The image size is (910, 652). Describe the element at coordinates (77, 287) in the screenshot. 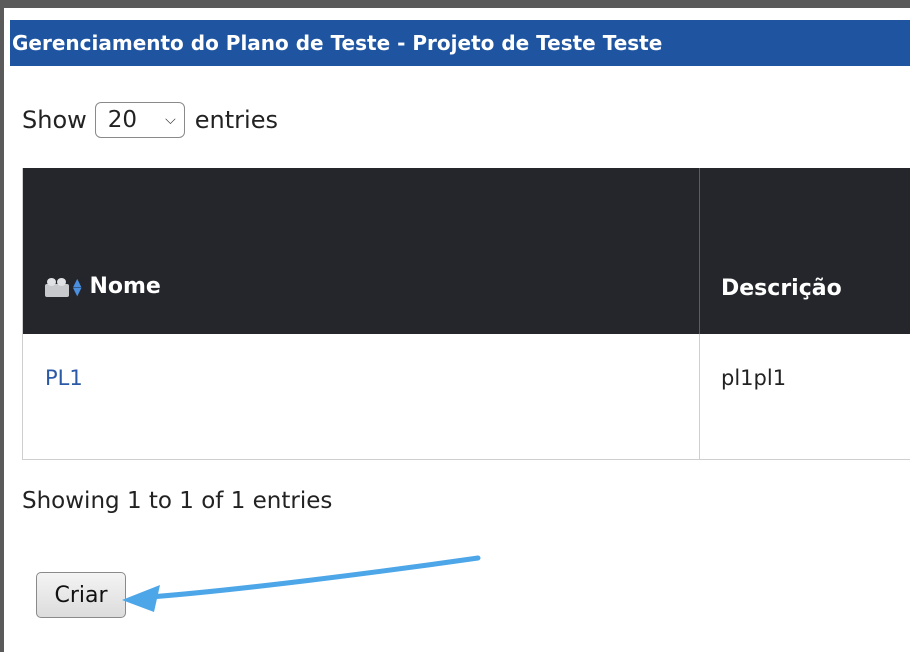

I see `sort-icon: ▲ ▼` at that location.